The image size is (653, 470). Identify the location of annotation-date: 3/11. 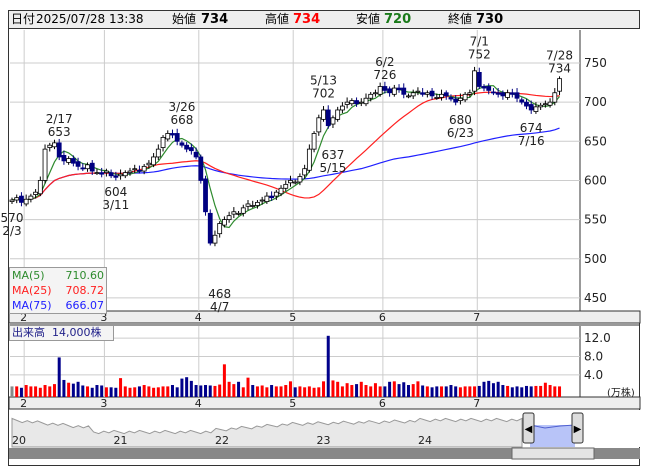
(115, 205).